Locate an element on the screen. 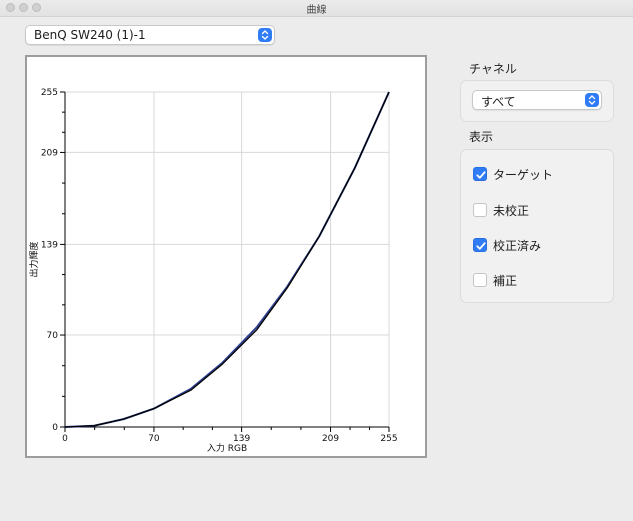 The image size is (633, 521). x-tick-label: 255 is located at coordinates (388, 439).